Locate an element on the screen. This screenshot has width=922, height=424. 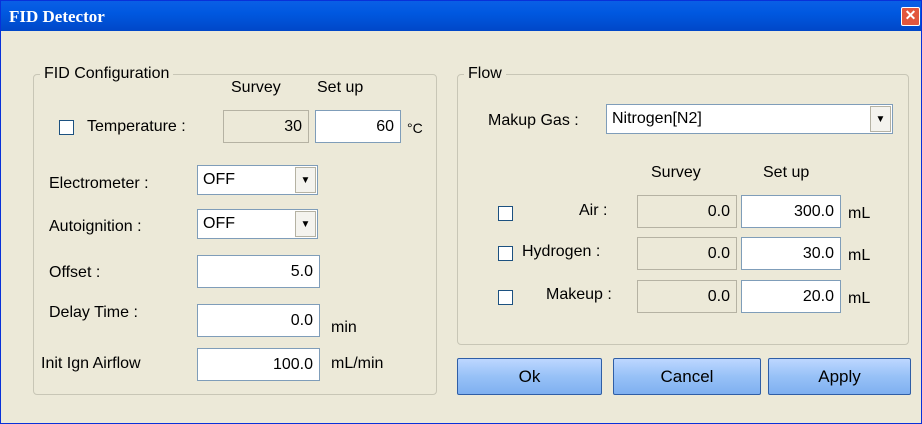
offset-field: 5.0 is located at coordinates (258, 271).